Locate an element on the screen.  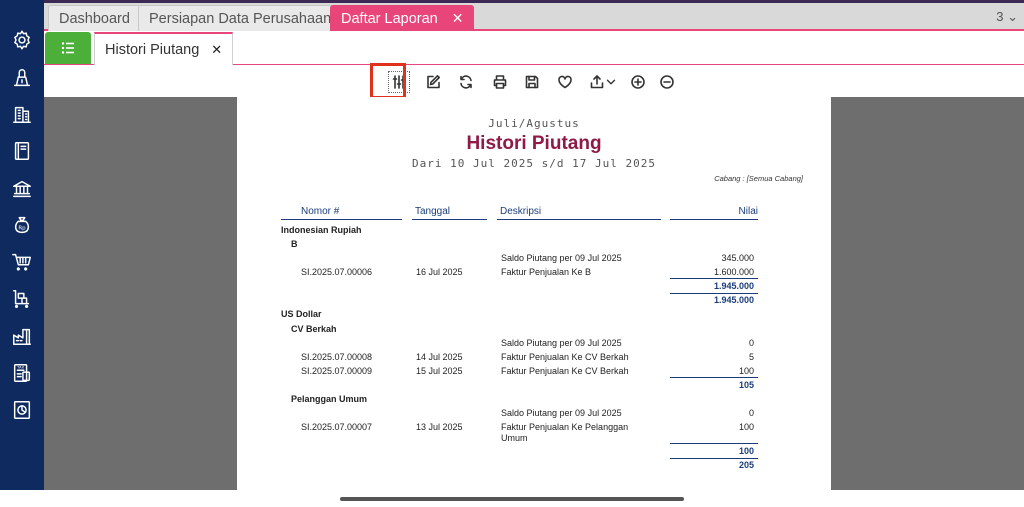
svg-text: TAX is located at coordinates (20, 367).